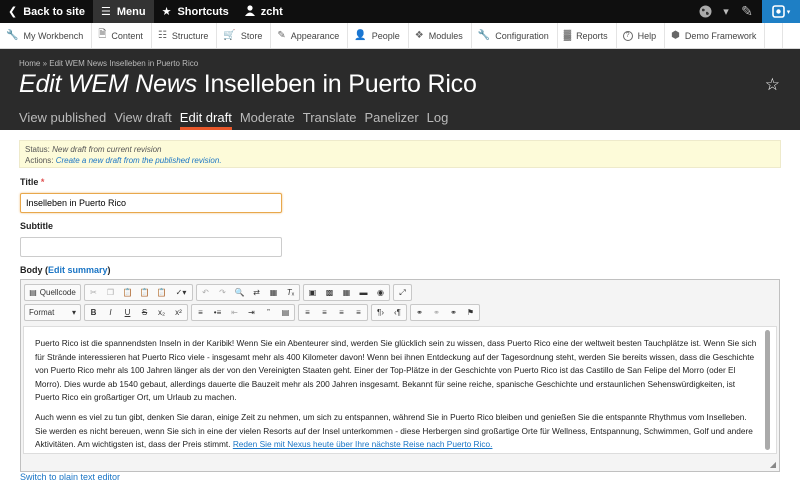  Describe the element at coordinates (453, 312) in the screenshot. I see `linkit-icon: ⚭` at that location.